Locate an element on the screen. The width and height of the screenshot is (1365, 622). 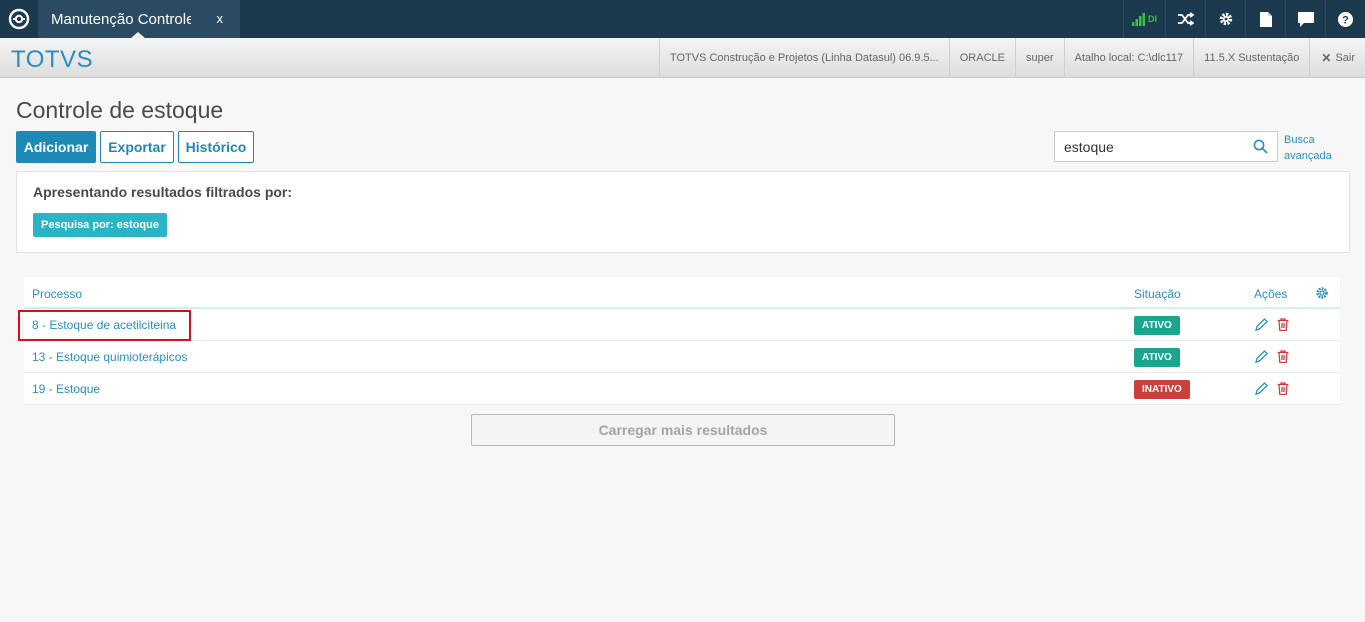
load-more-button: Carregar mais resultados is located at coordinates (683, 430).